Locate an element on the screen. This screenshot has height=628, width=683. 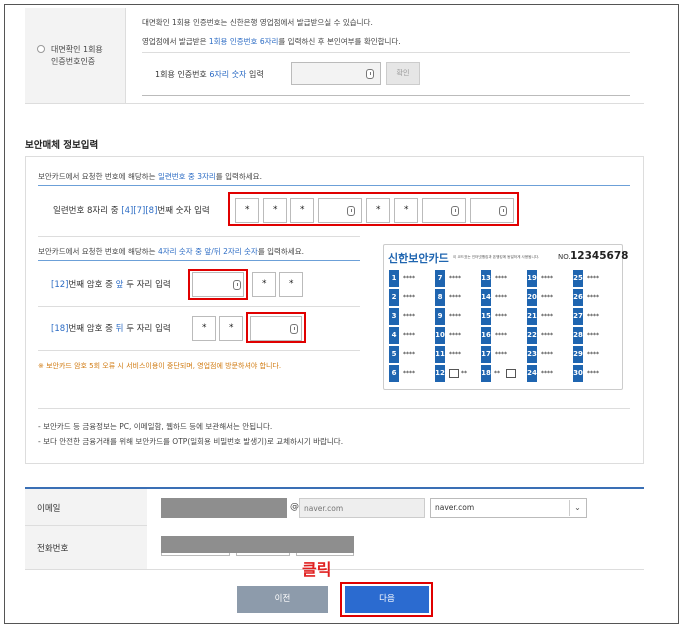
card-cell-number: 12 is located at coordinates (440, 373).